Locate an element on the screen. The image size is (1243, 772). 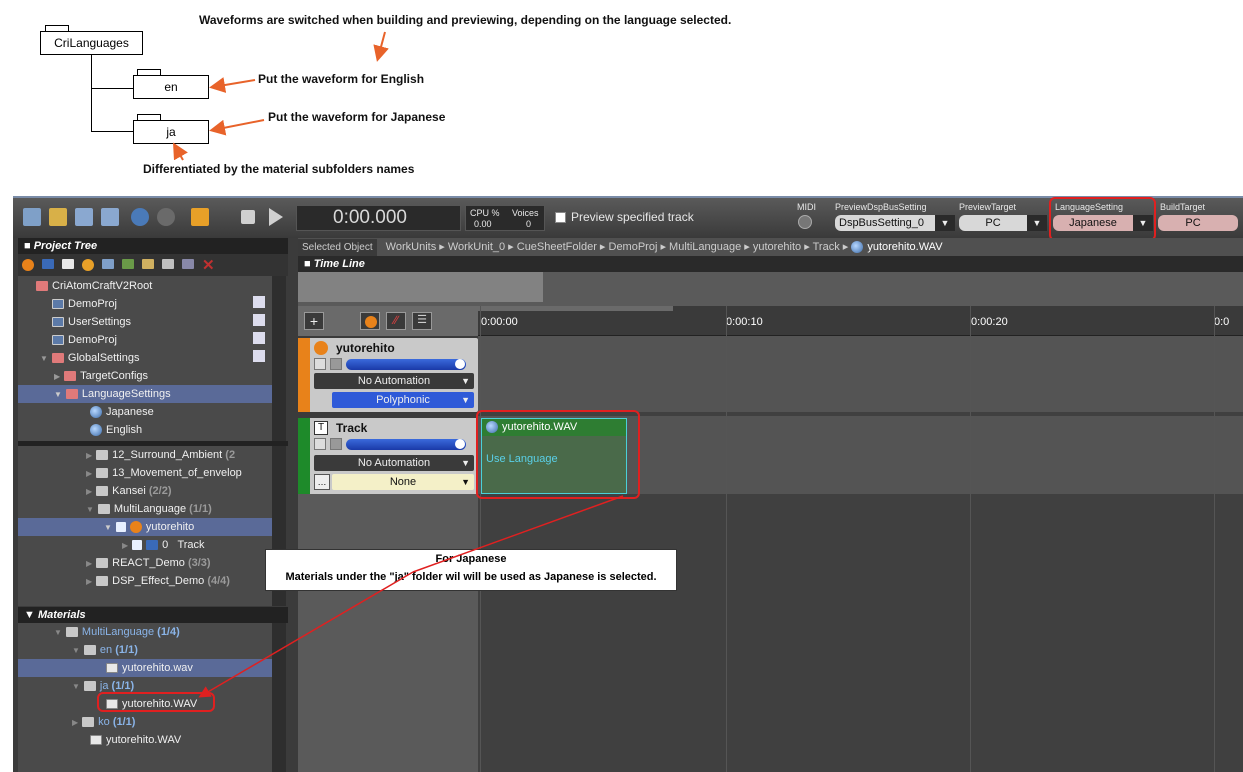
arrow-ja is located at coordinates (237, 127).